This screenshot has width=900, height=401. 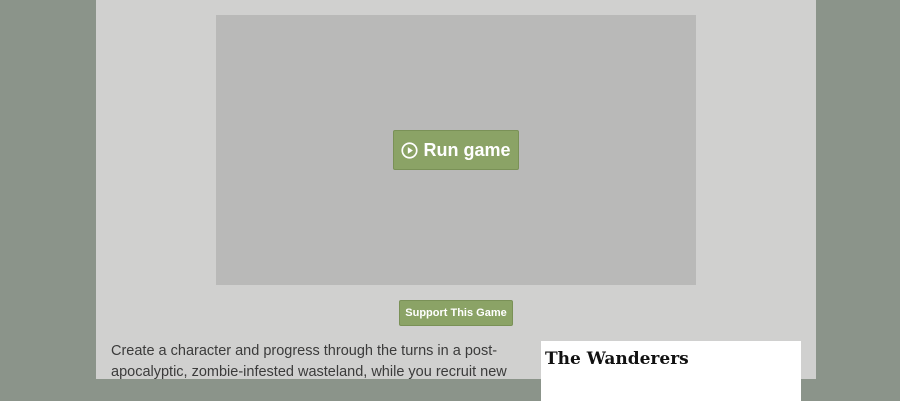 What do you see at coordinates (671, 371) in the screenshot?
I see `game-info-panel: The Wanderers` at bounding box center [671, 371].